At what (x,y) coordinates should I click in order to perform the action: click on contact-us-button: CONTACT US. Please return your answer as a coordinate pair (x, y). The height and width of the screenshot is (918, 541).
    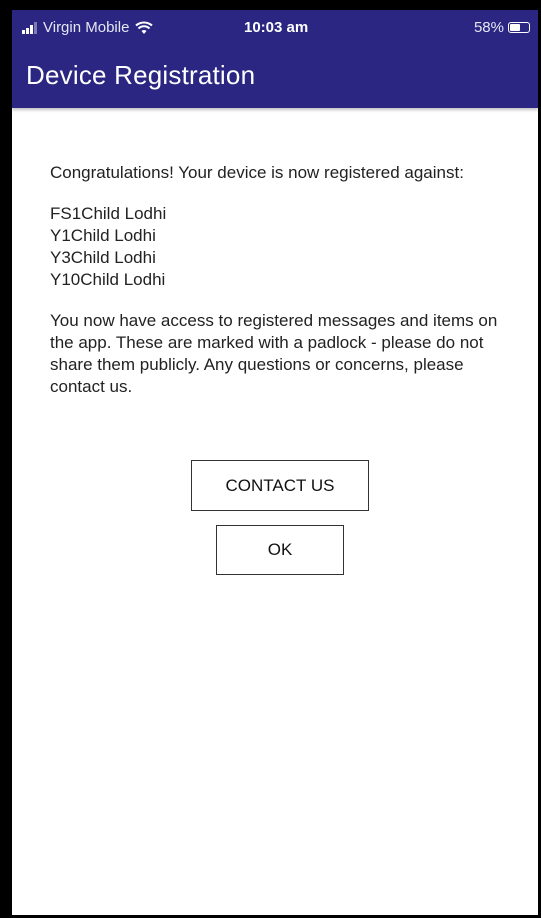
    Looking at the image, I should click on (280, 485).